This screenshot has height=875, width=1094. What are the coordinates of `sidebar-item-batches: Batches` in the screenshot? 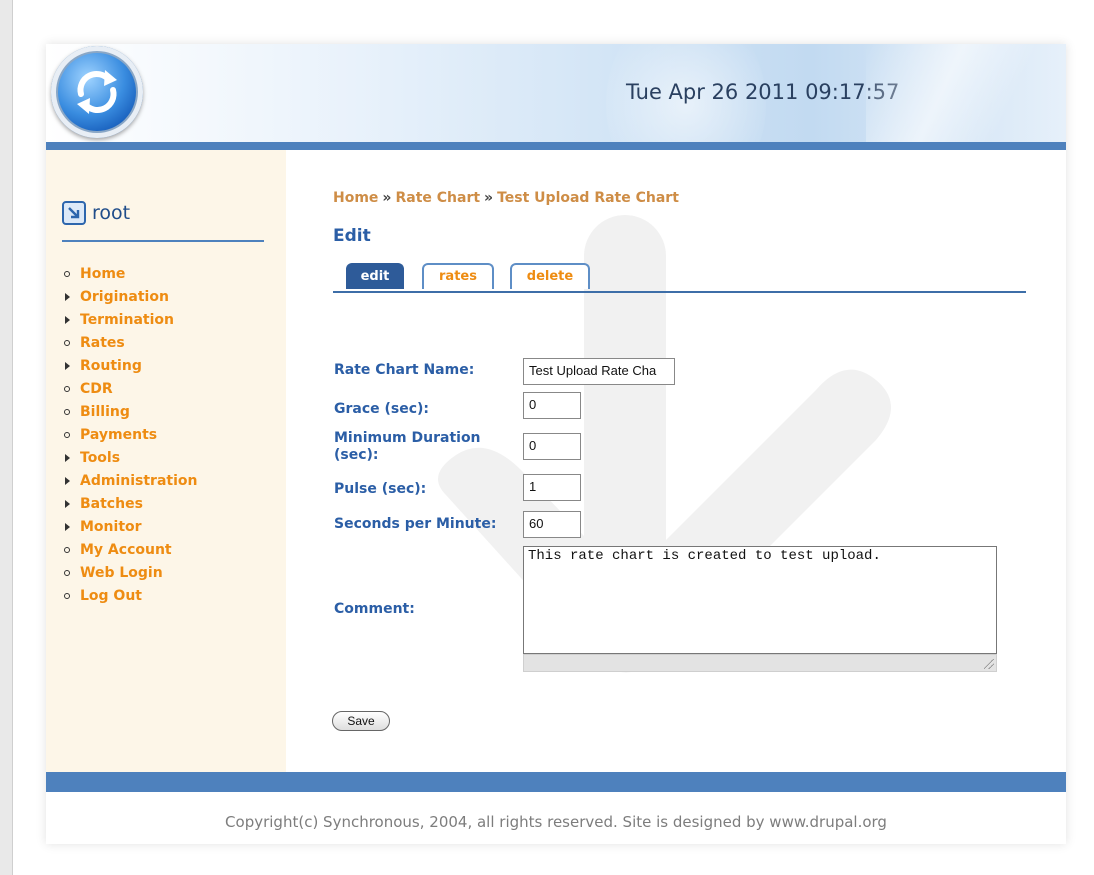 It's located at (130, 504).